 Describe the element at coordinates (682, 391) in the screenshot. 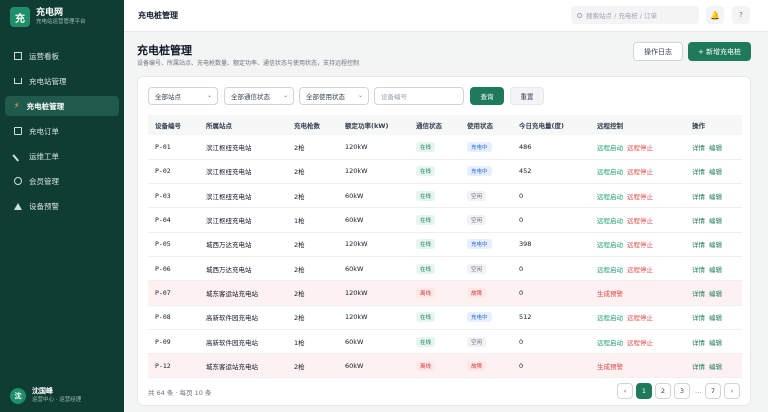

I see `page-button-3: 3` at that location.